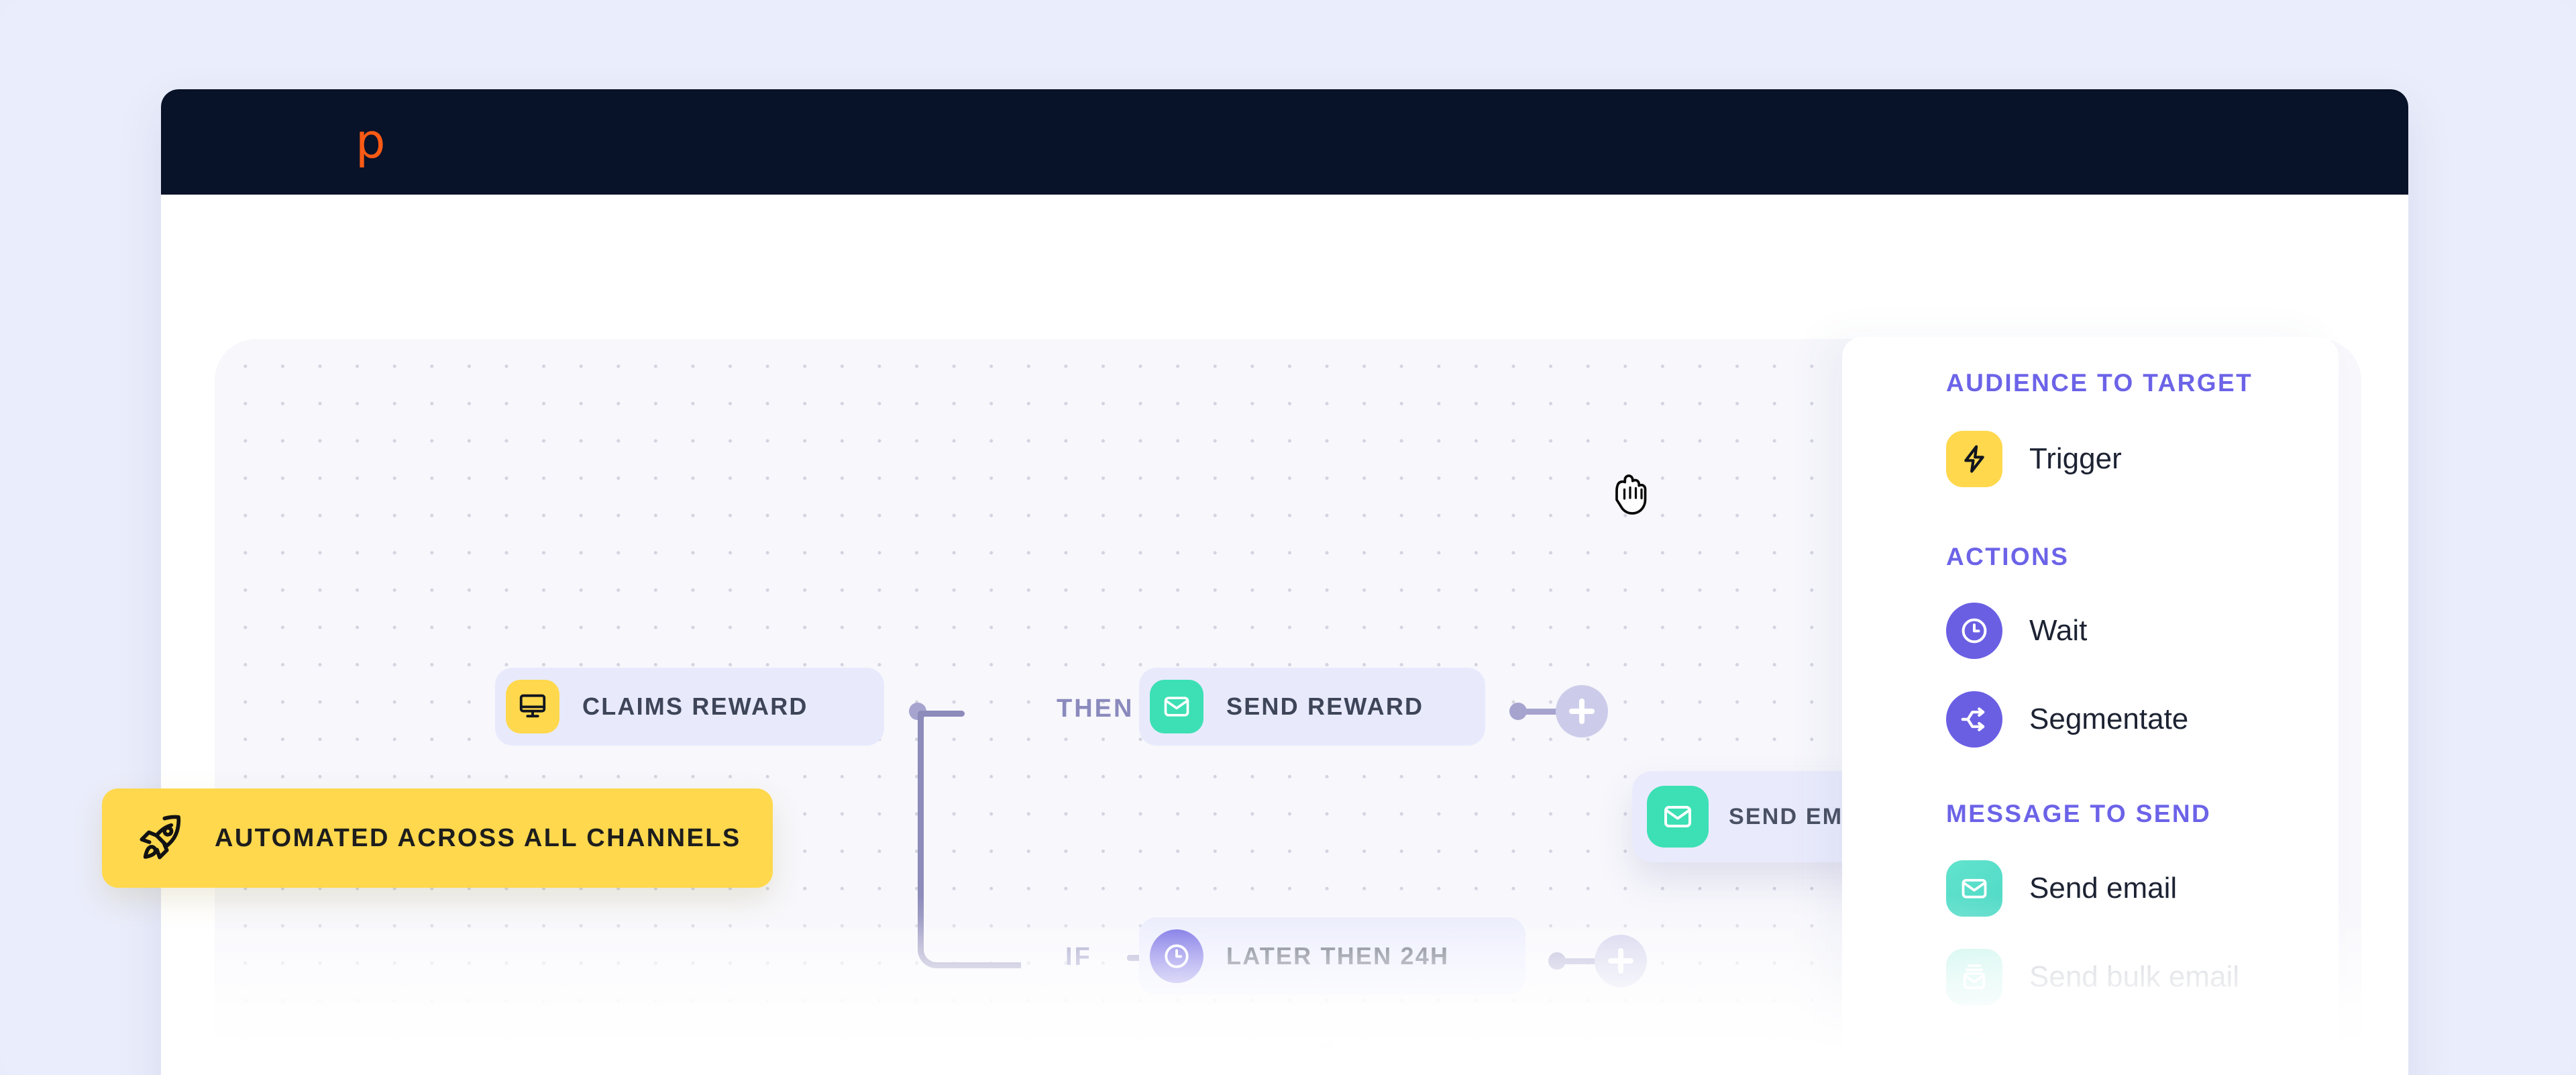  Describe the element at coordinates (2019, 1056) in the screenshot. I see `panel-item-sms: SMS` at that location.